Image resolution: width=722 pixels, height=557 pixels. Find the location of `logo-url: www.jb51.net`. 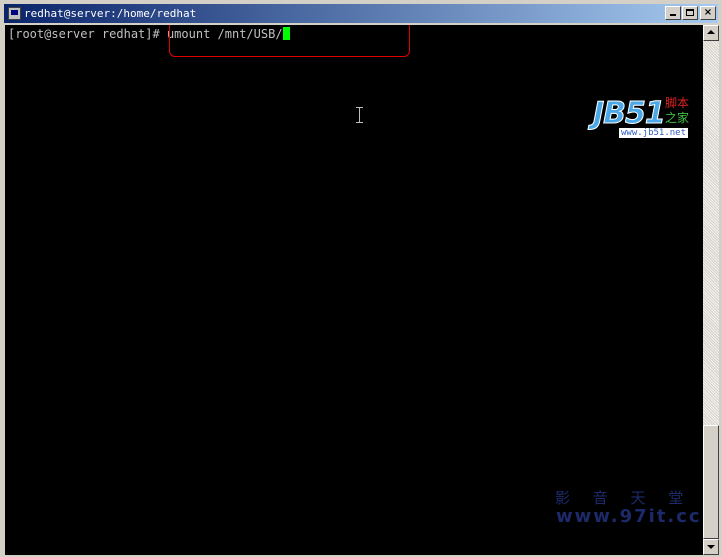

logo-url: www.jb51.net is located at coordinates (654, 133).